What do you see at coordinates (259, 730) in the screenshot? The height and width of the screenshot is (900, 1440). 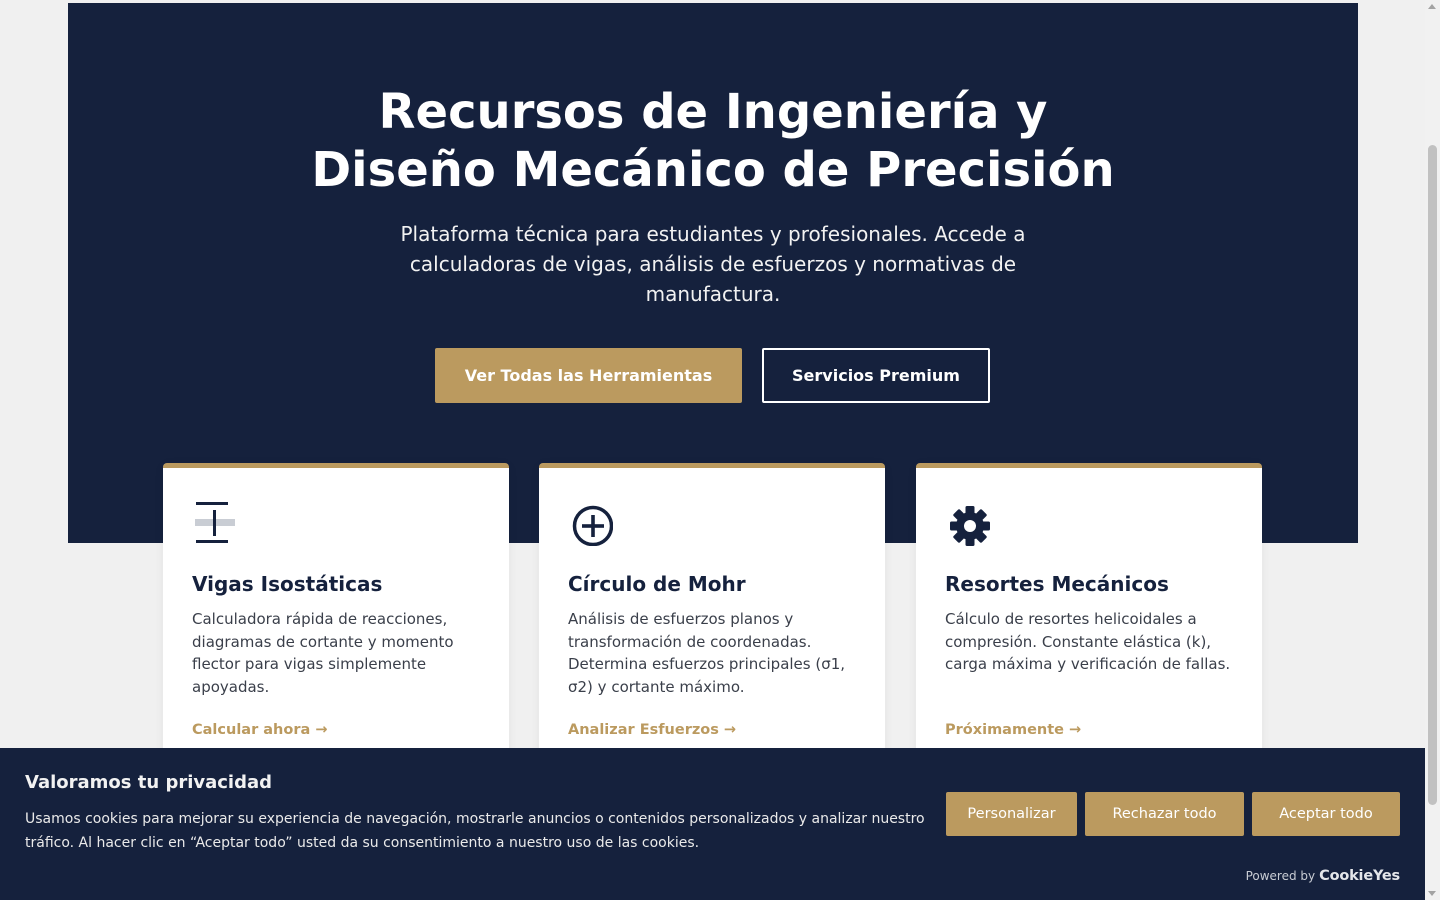 I see `calculate-now-link: Calcular ahora →` at bounding box center [259, 730].